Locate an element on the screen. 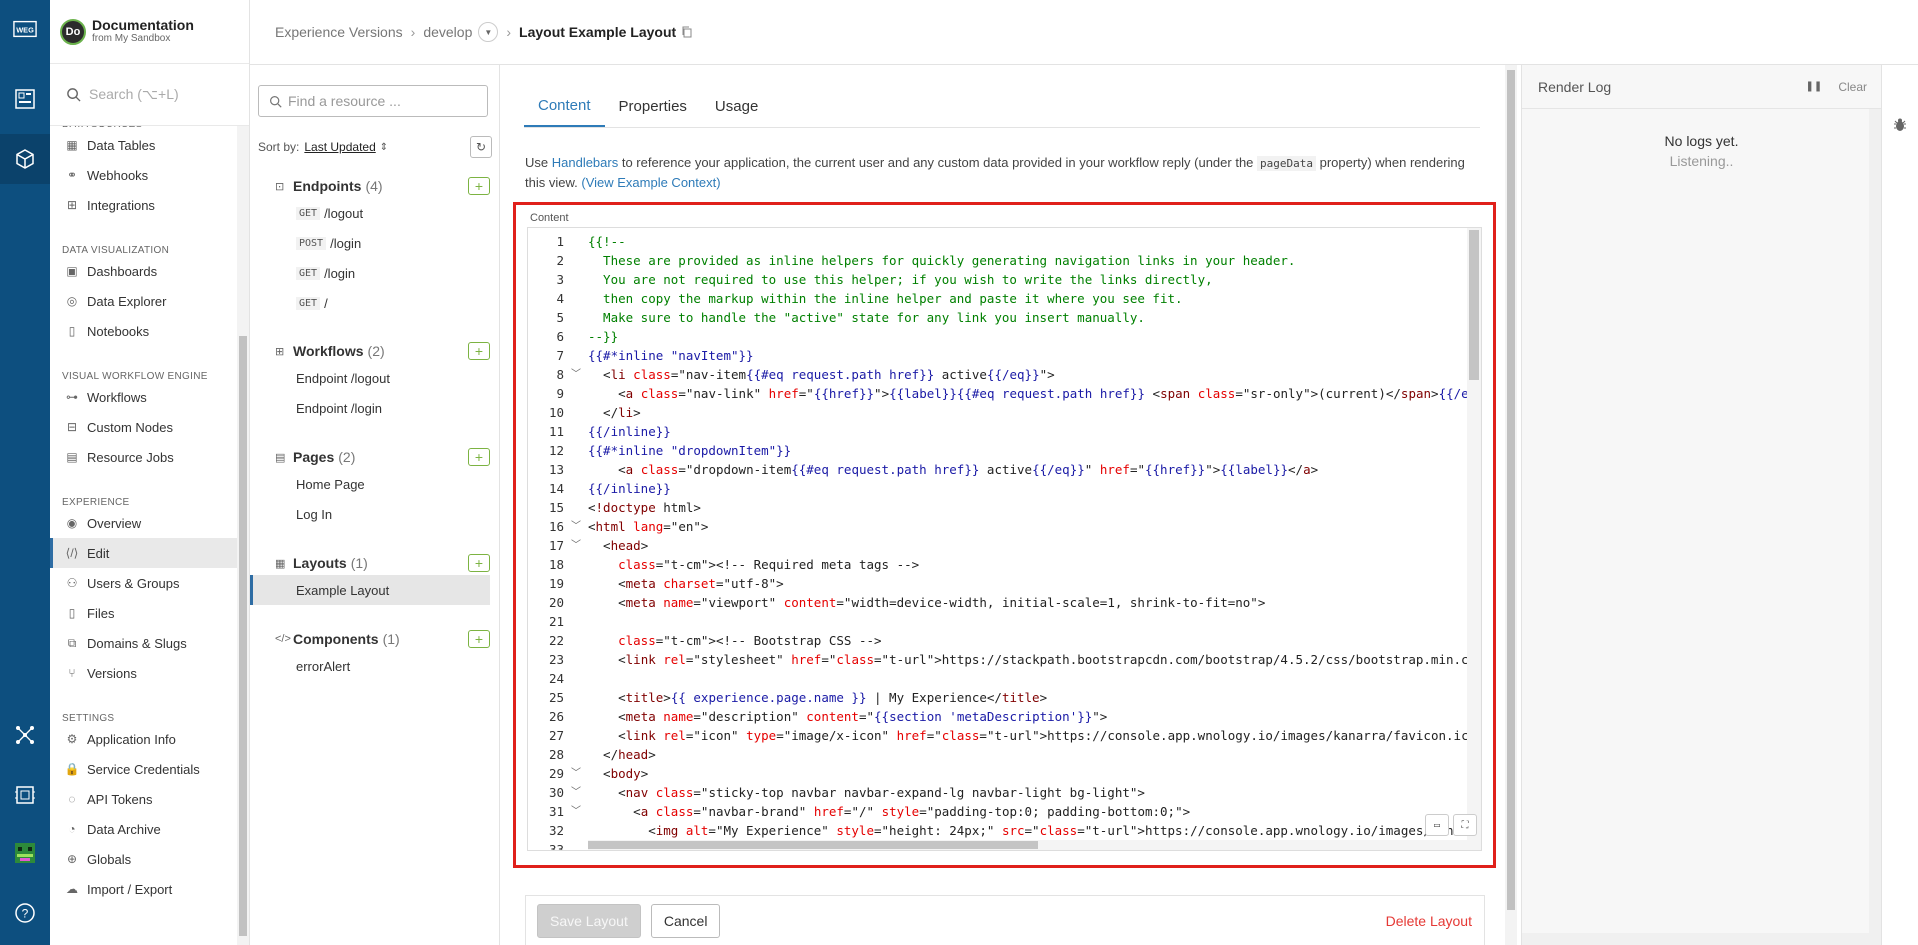 This screenshot has width=1918, height=945. breadcrumb-experience-versions: Experience Versions is located at coordinates (339, 32).